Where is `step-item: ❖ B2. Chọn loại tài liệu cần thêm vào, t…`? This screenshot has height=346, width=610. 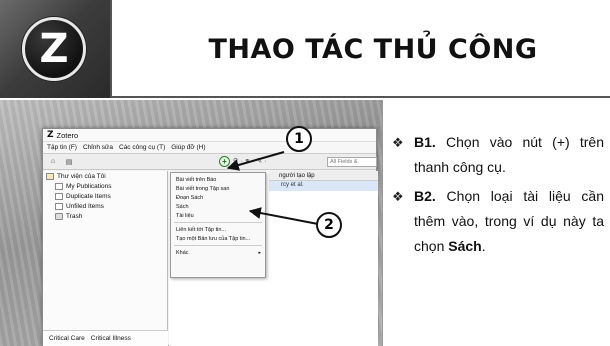 step-item: ❖ B2. Chọn loại tài liệu cần thêm vào, t… is located at coordinates (498, 221).